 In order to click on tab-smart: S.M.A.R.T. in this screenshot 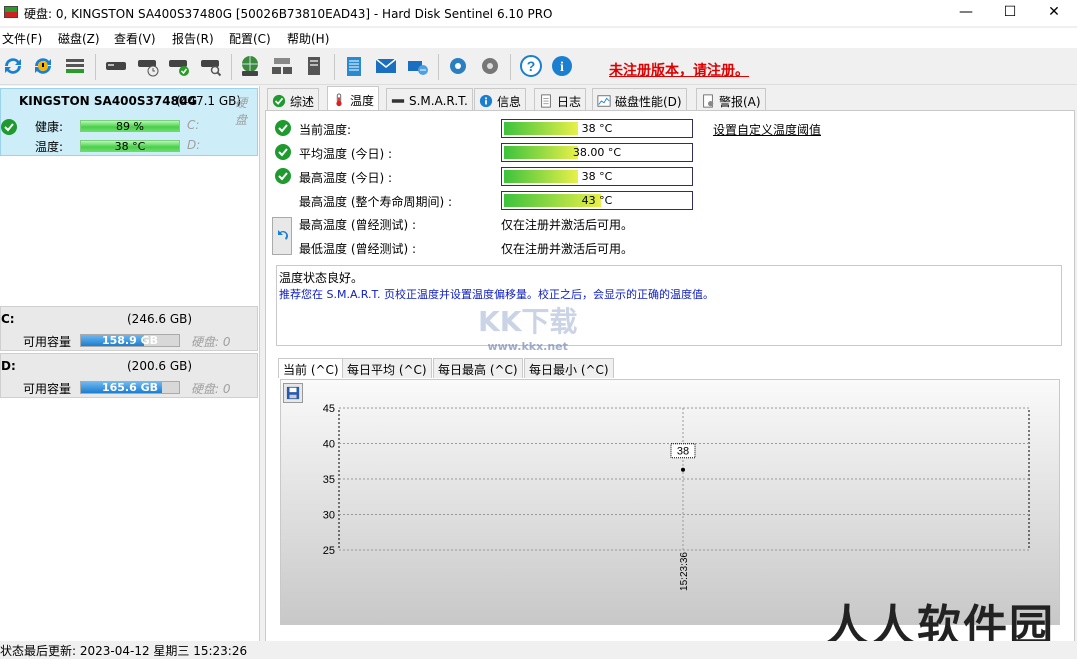, I will do `click(429, 99)`.